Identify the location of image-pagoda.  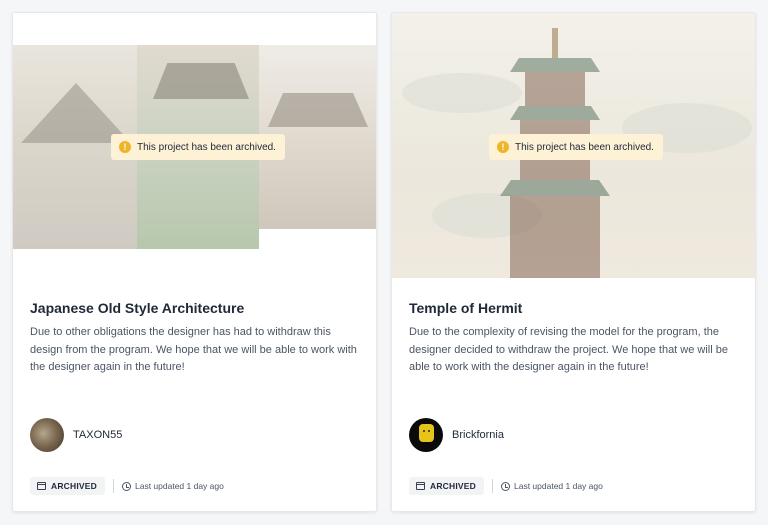
(555, 153).